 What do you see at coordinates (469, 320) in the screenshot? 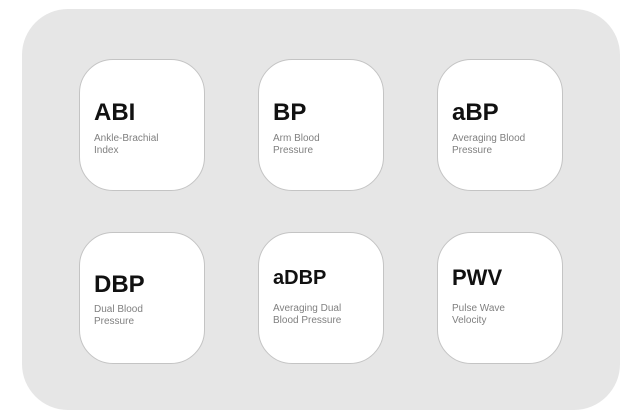
I see `tile-desc-line2: Velocity` at bounding box center [469, 320].